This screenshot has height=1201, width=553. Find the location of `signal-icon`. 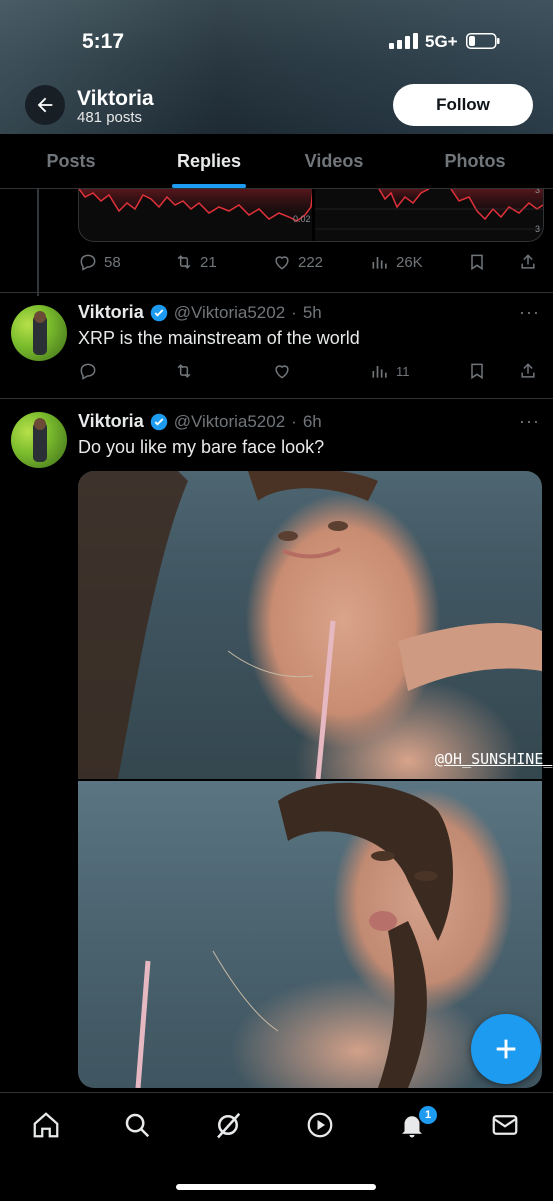

signal-icon is located at coordinates (403, 41).